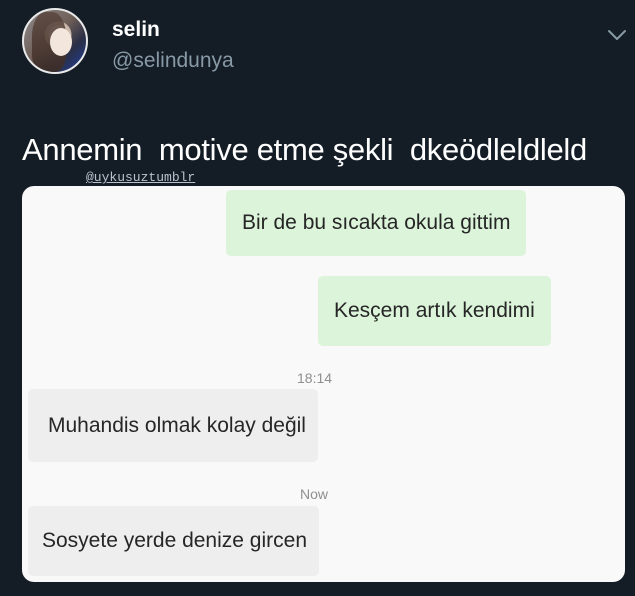 This screenshot has height=596, width=635. Describe the element at coordinates (173, 541) in the screenshot. I see `received-message: Sosyete yerde denize gircen` at that location.